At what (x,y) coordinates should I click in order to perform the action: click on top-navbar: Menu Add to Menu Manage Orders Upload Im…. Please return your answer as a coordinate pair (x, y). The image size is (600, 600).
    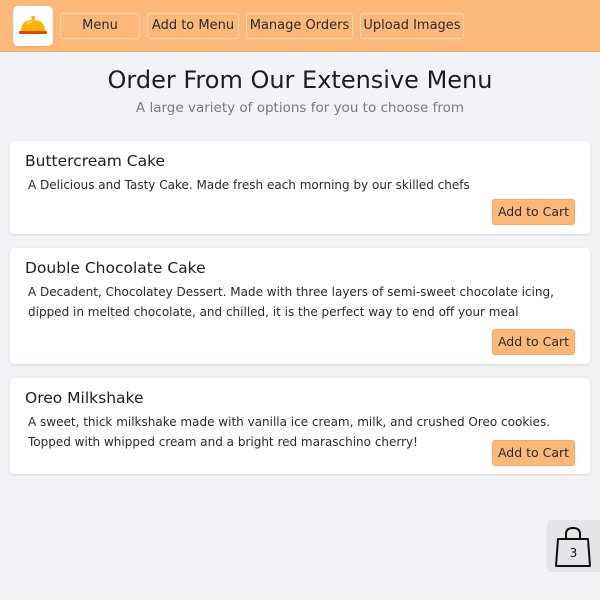
    Looking at the image, I should click on (300, 26).